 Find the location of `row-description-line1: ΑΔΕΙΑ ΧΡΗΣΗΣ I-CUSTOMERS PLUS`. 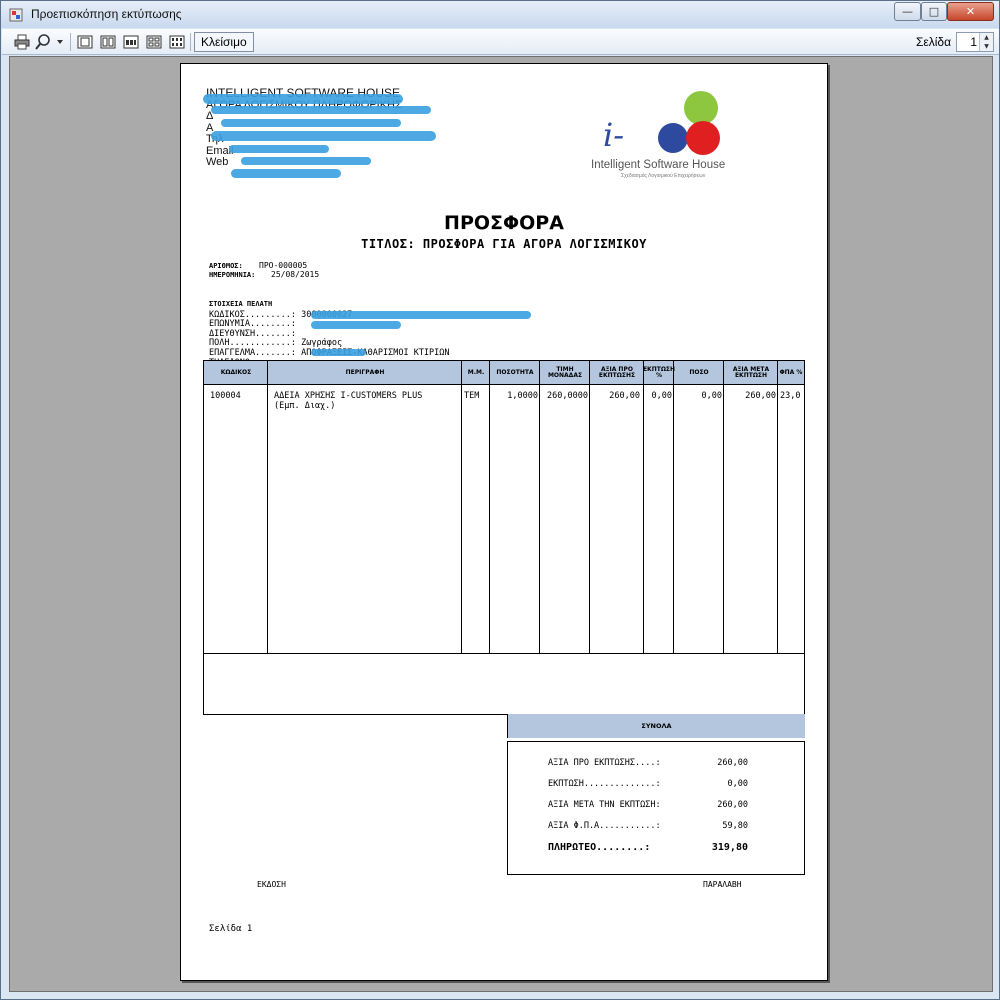

row-description-line1: ΑΔΕΙΑ ΧΡΗΣΗΣ I-CUSTOMERS PLUS is located at coordinates (348, 396).